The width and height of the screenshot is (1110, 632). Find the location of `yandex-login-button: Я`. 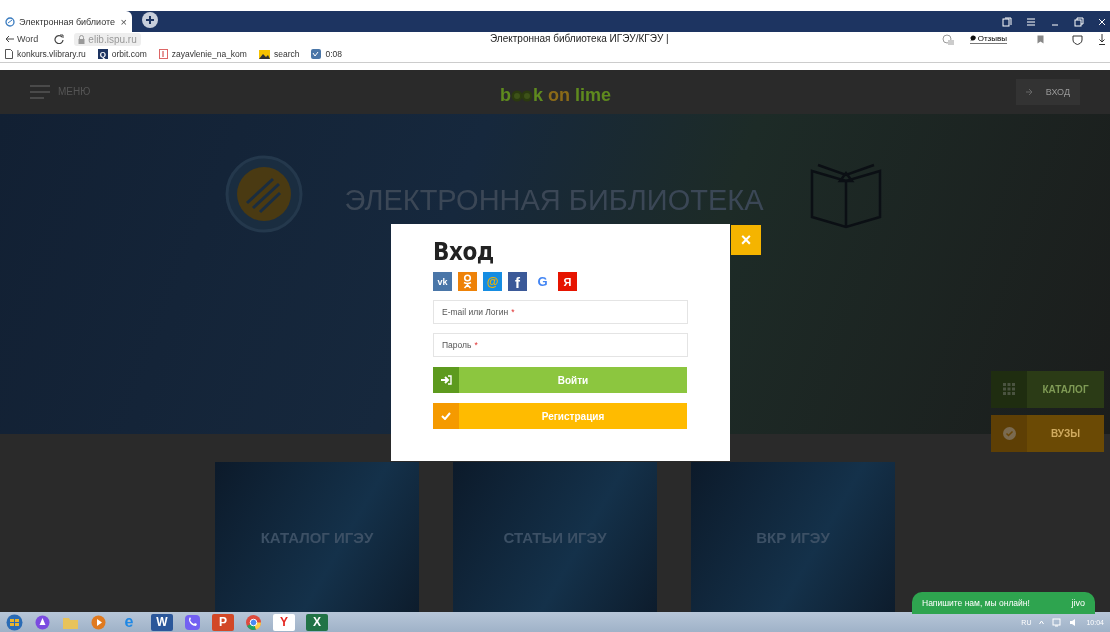

yandex-login-button: Я is located at coordinates (567, 281).